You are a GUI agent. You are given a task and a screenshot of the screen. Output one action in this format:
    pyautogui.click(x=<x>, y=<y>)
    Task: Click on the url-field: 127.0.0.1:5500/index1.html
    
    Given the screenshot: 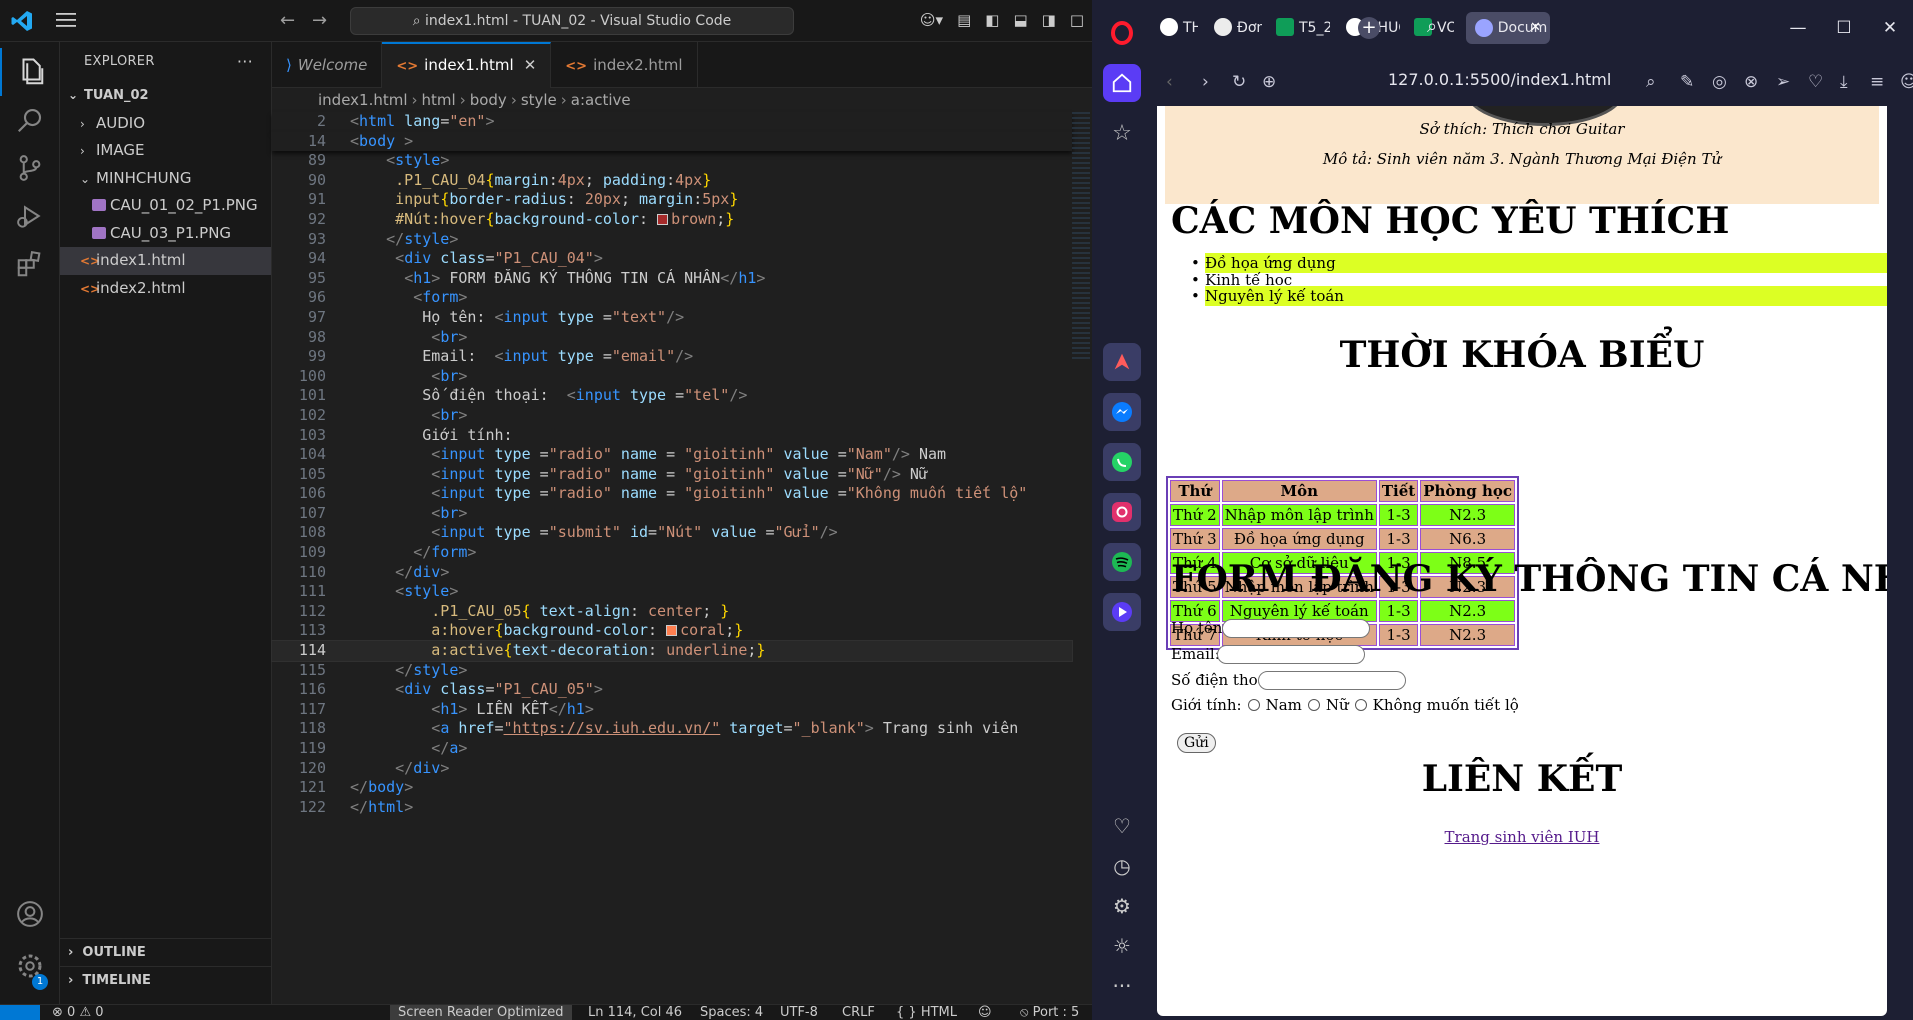 What is the action you would take?
    pyautogui.click(x=1499, y=79)
    